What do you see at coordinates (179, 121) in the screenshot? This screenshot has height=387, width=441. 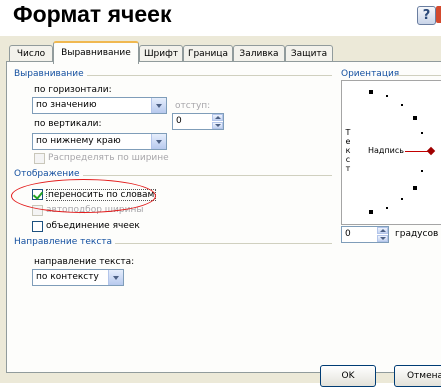 I see `indent-value: 0` at bounding box center [179, 121].